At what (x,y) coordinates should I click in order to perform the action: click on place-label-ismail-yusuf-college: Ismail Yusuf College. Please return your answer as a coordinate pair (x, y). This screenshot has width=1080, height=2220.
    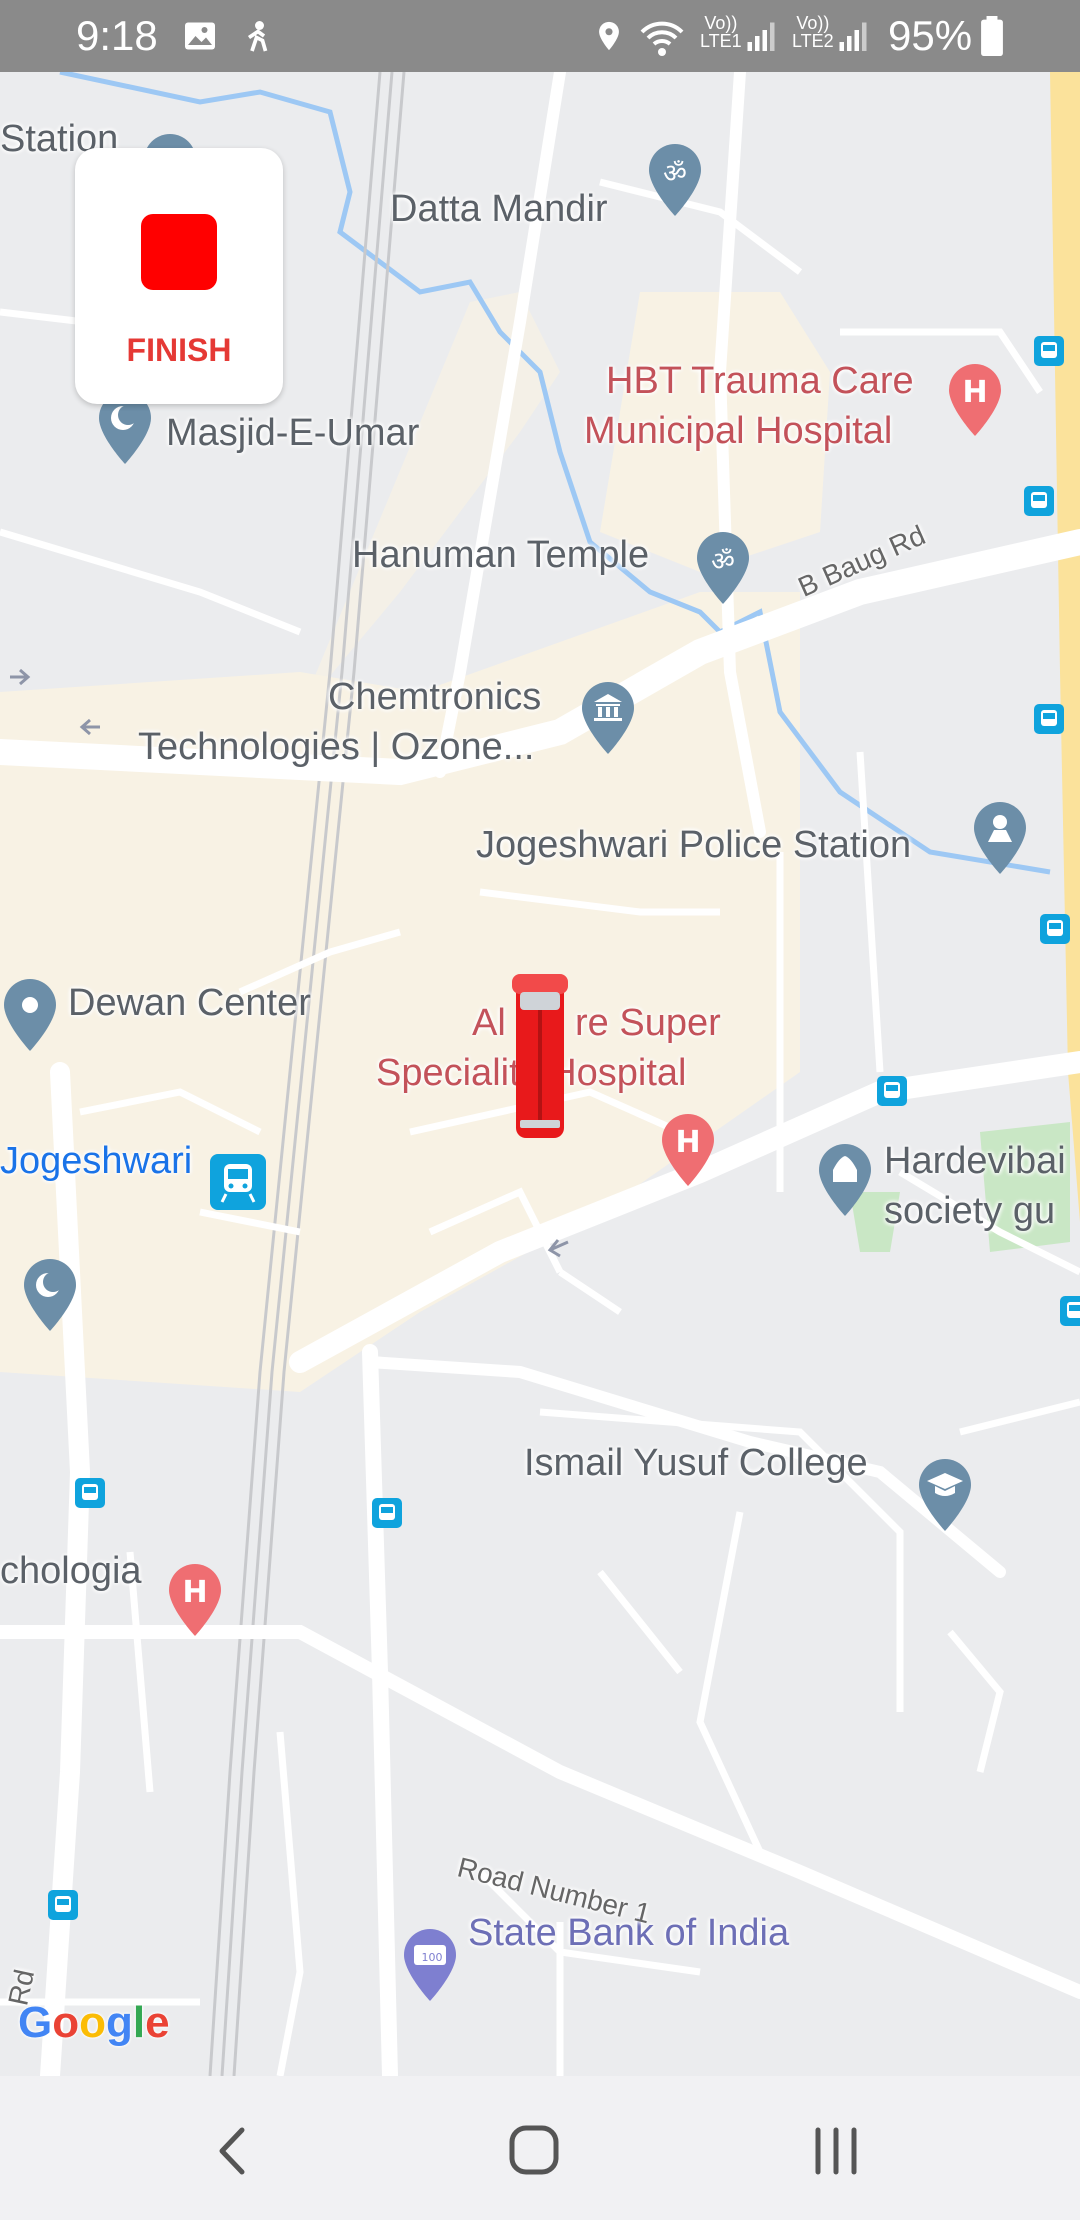
    Looking at the image, I should click on (696, 1463).